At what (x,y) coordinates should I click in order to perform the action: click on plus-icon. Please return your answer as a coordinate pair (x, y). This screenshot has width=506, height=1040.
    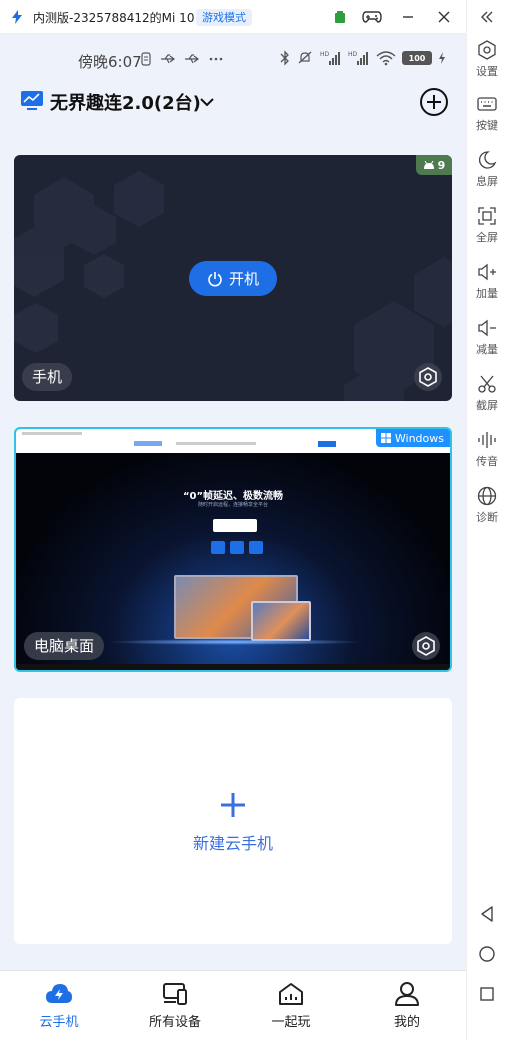
    Looking at the image, I should click on (233, 805).